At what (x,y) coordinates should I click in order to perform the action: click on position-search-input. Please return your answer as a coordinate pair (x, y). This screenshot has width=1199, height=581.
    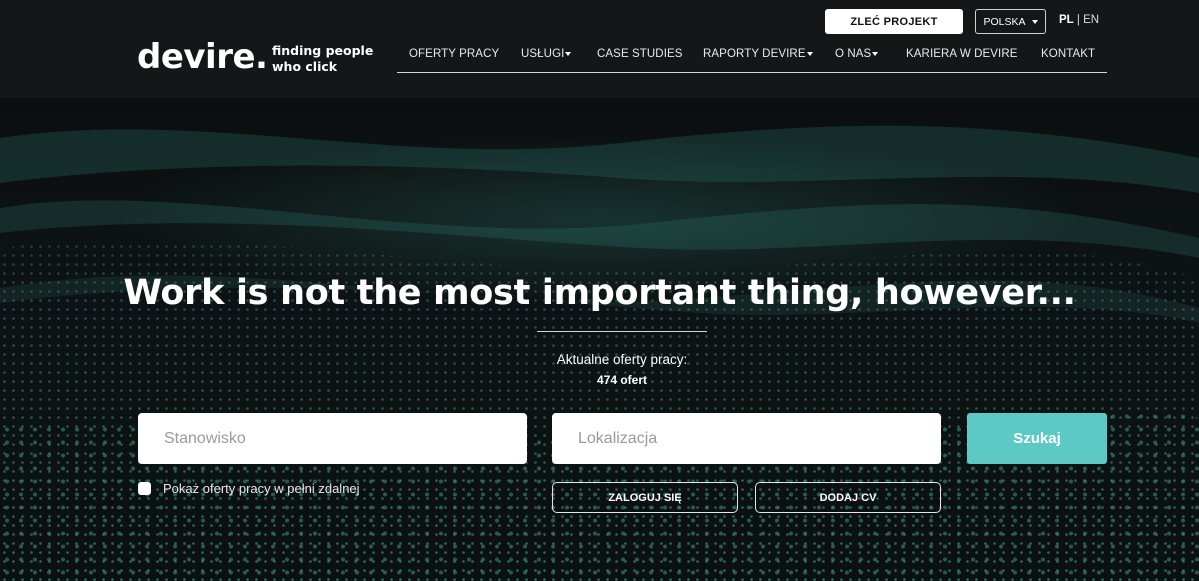
    Looking at the image, I should click on (332, 438).